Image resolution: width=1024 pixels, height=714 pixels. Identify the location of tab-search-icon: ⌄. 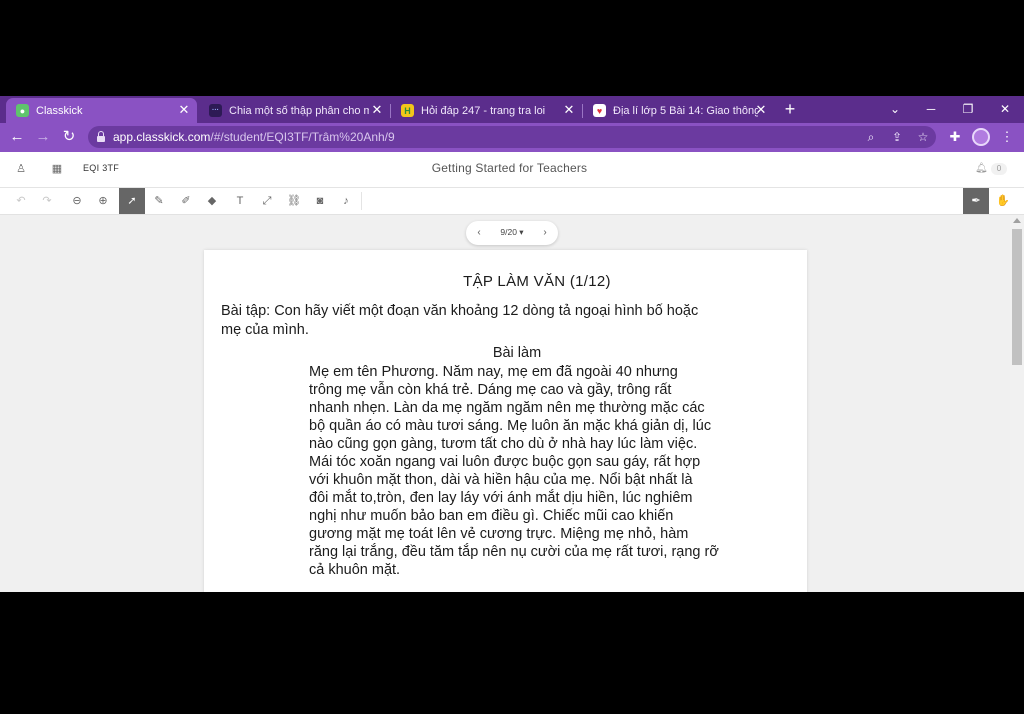
(895, 109).